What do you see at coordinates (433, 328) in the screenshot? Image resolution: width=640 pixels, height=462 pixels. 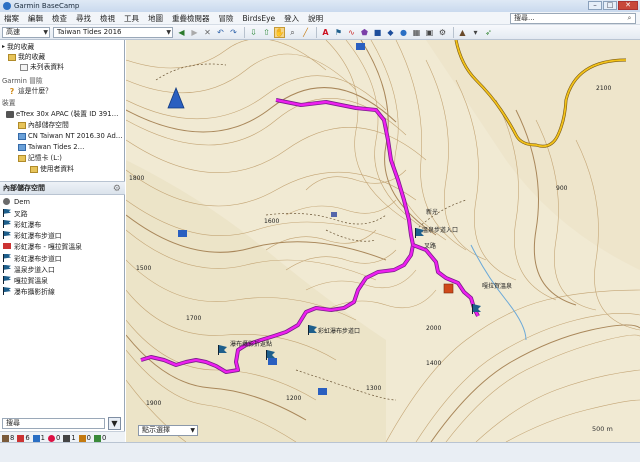 I see `map-label-elev: 2000` at bounding box center [433, 328].